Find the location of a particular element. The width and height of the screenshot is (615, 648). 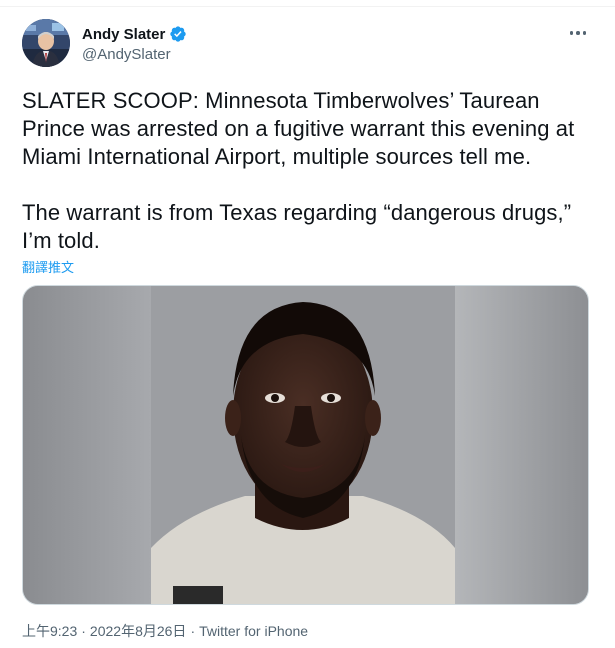

top-divider is located at coordinates (307, 3).